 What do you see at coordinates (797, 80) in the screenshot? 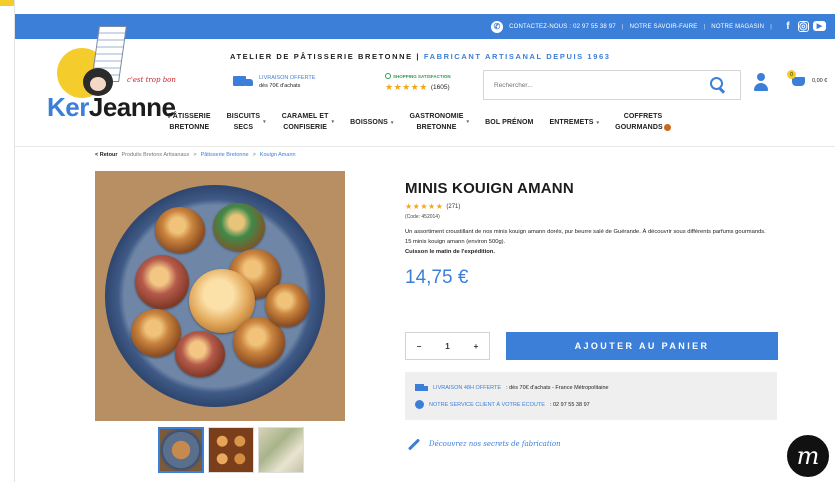
I see `cart-icon: 0` at bounding box center [797, 80].